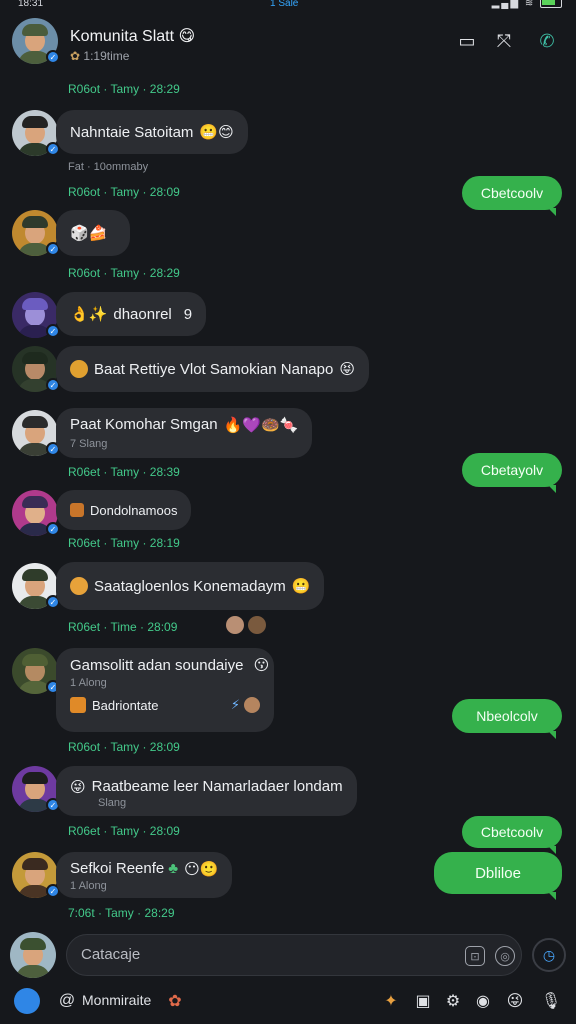 This screenshot has height=1024, width=576. What do you see at coordinates (108, 167) in the screenshot?
I see `message-submeta: Fat · 10ommaby` at bounding box center [108, 167].